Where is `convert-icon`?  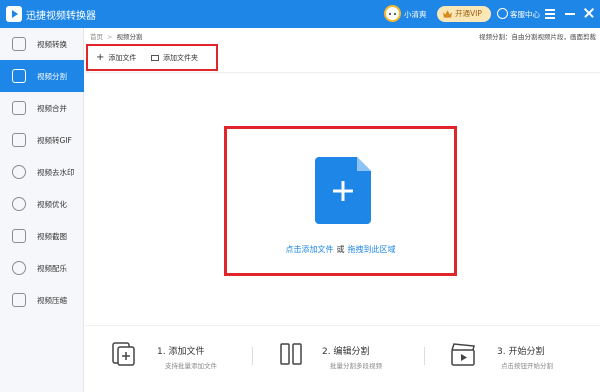
convert-icon is located at coordinates (19, 44).